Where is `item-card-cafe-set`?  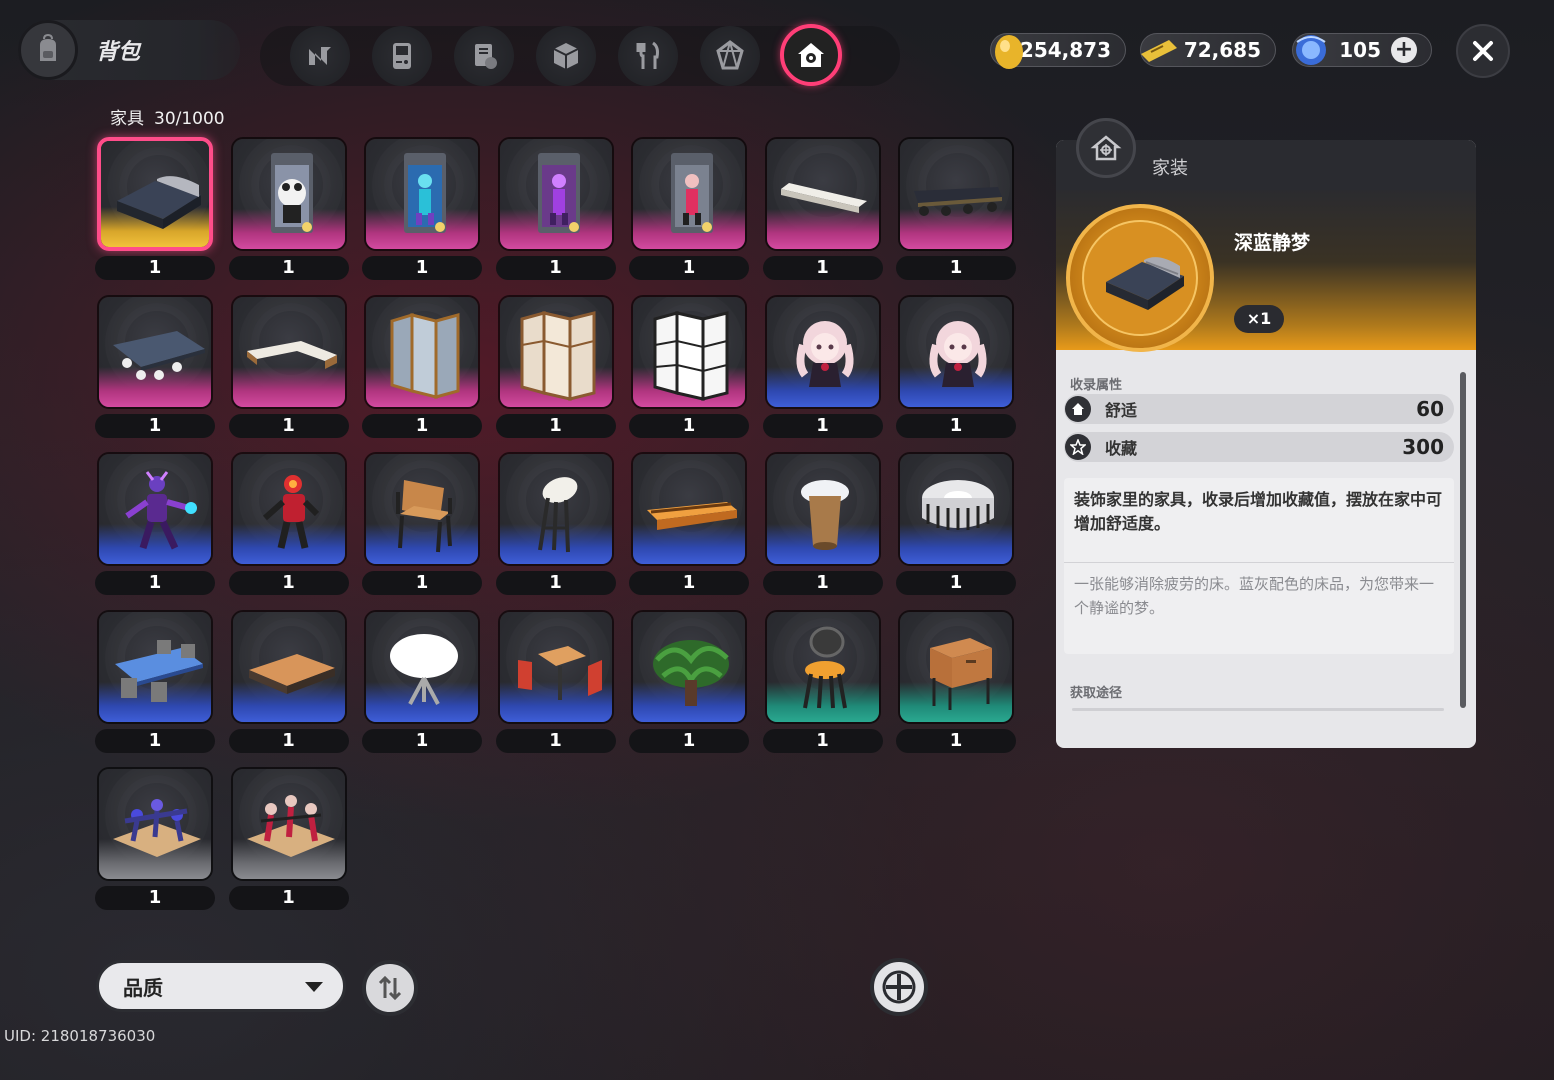 item-card-cafe-set is located at coordinates (555, 666).